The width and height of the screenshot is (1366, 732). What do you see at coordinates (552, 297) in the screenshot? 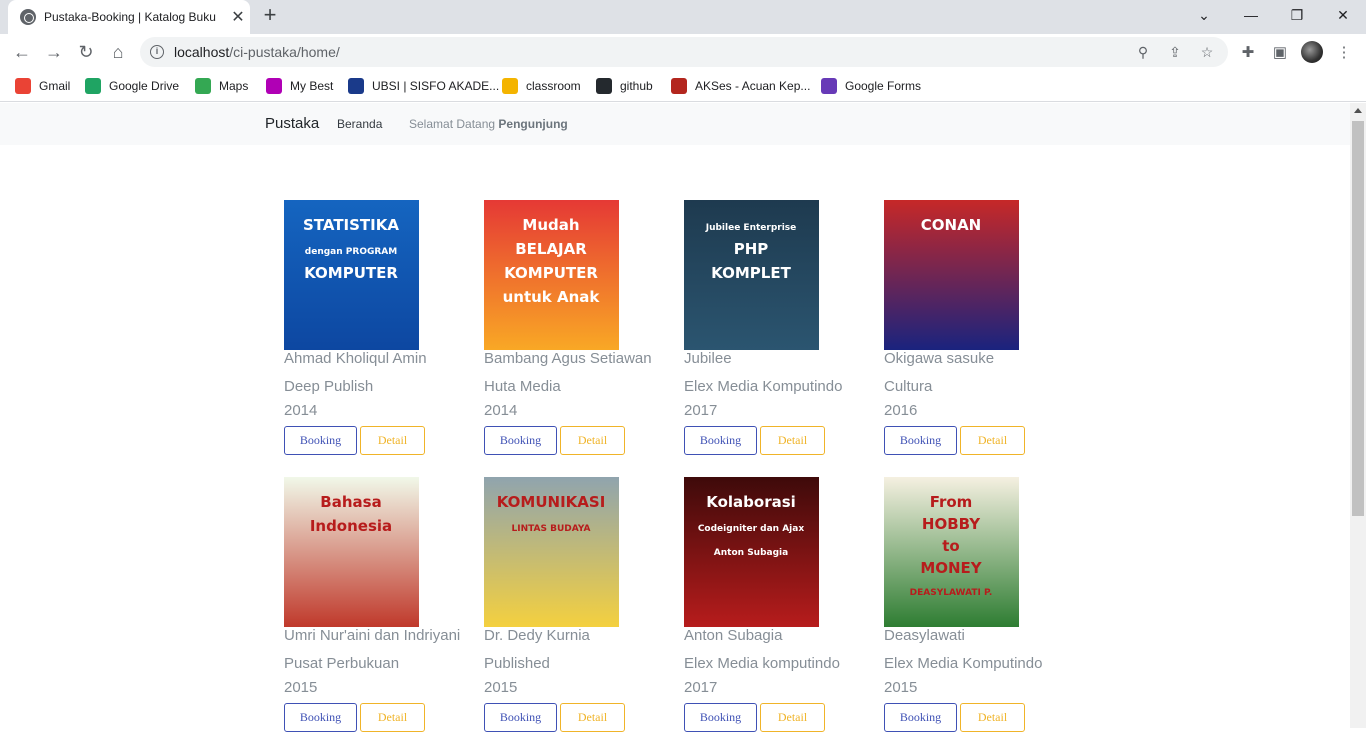
I see `cover-title-text: untuk Anak` at bounding box center [552, 297].